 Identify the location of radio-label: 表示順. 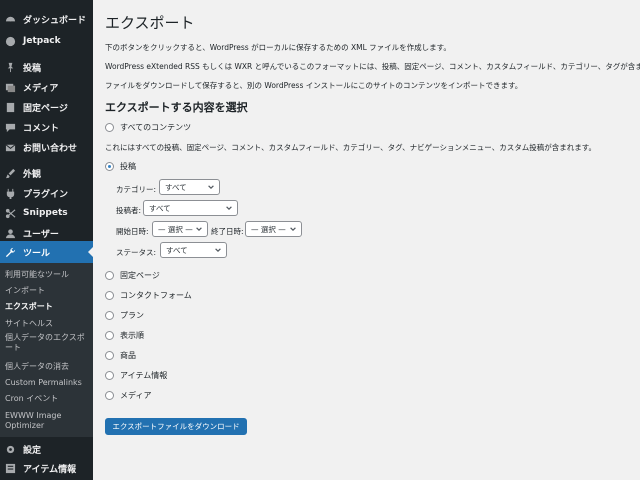
(132, 335).